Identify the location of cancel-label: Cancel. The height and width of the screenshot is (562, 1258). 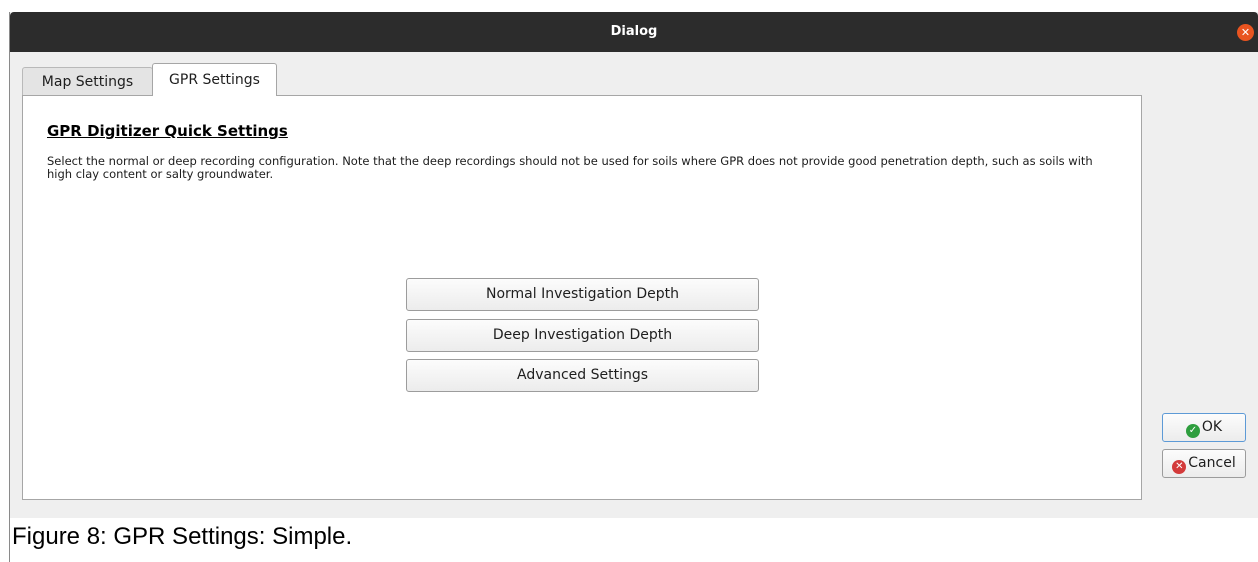
(1212, 463).